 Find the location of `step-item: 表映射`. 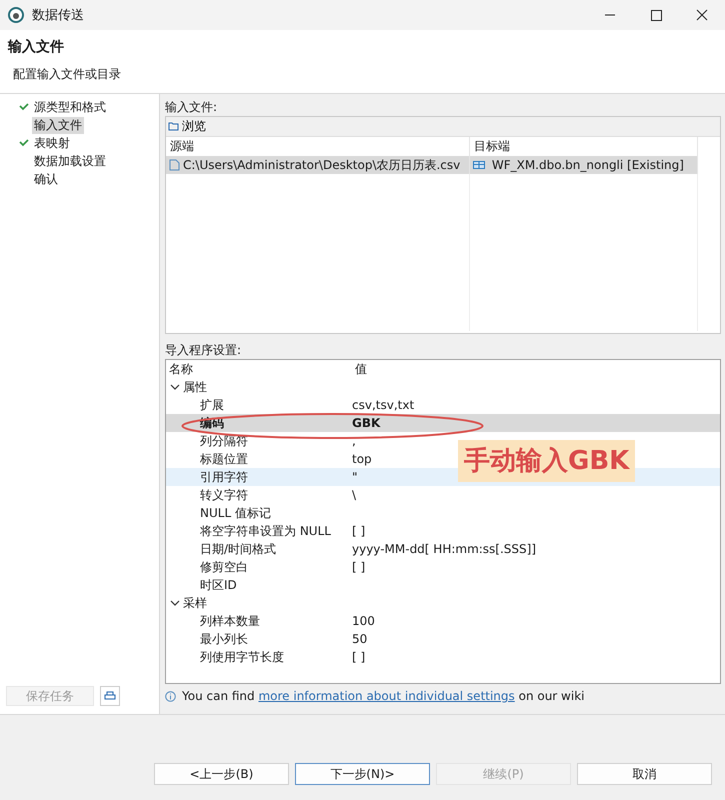

step-item: 表映射 is located at coordinates (52, 143).